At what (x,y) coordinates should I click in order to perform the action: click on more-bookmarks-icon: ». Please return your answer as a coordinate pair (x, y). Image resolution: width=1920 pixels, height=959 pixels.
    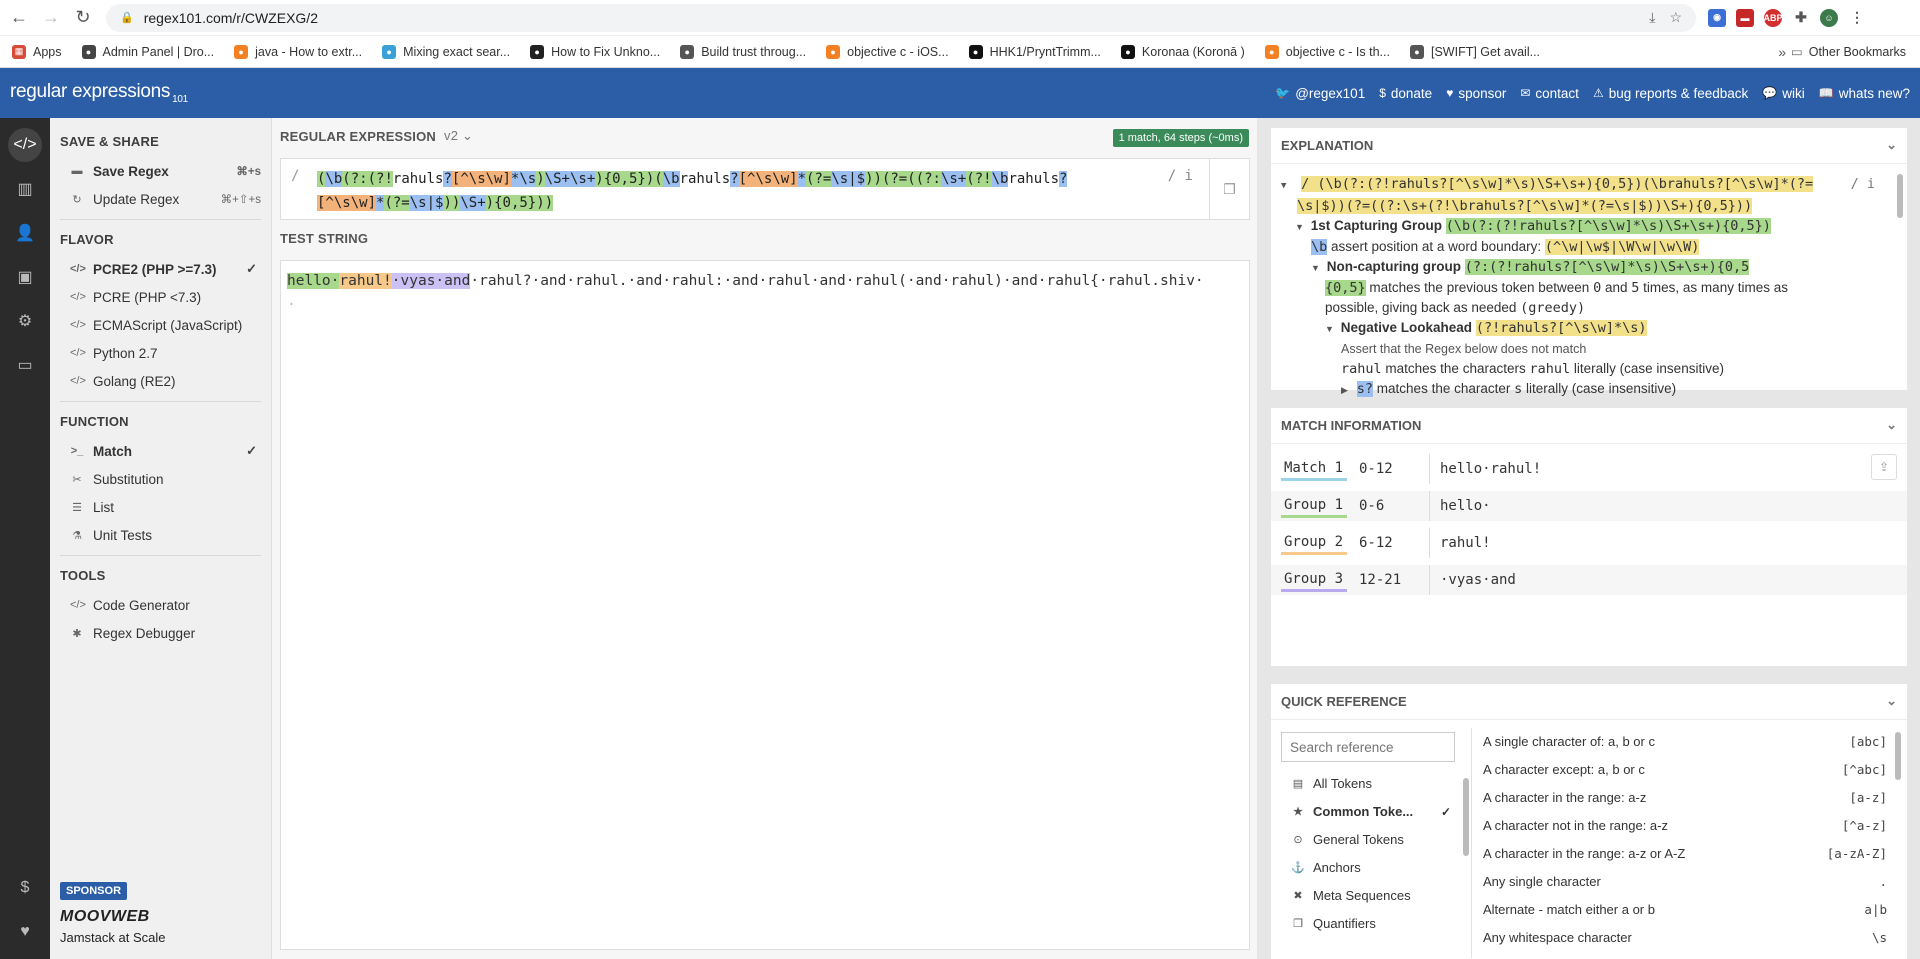
    Looking at the image, I should click on (1782, 52).